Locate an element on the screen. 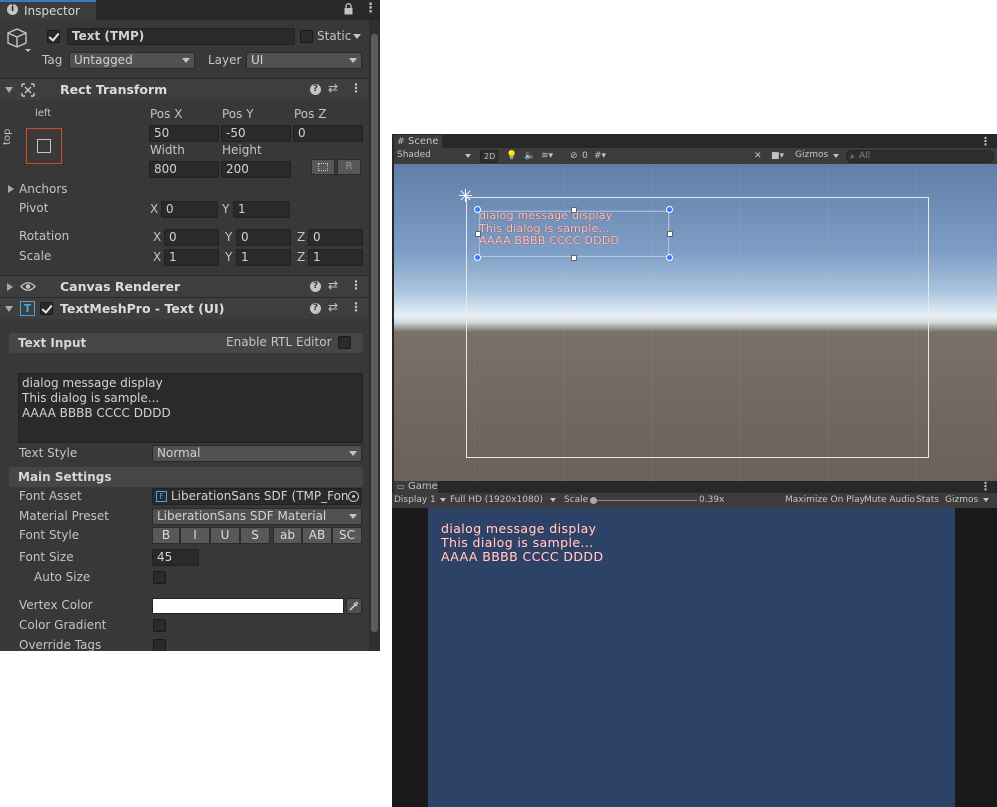 The image size is (997, 807). scale-slider-thumb is located at coordinates (593, 500).